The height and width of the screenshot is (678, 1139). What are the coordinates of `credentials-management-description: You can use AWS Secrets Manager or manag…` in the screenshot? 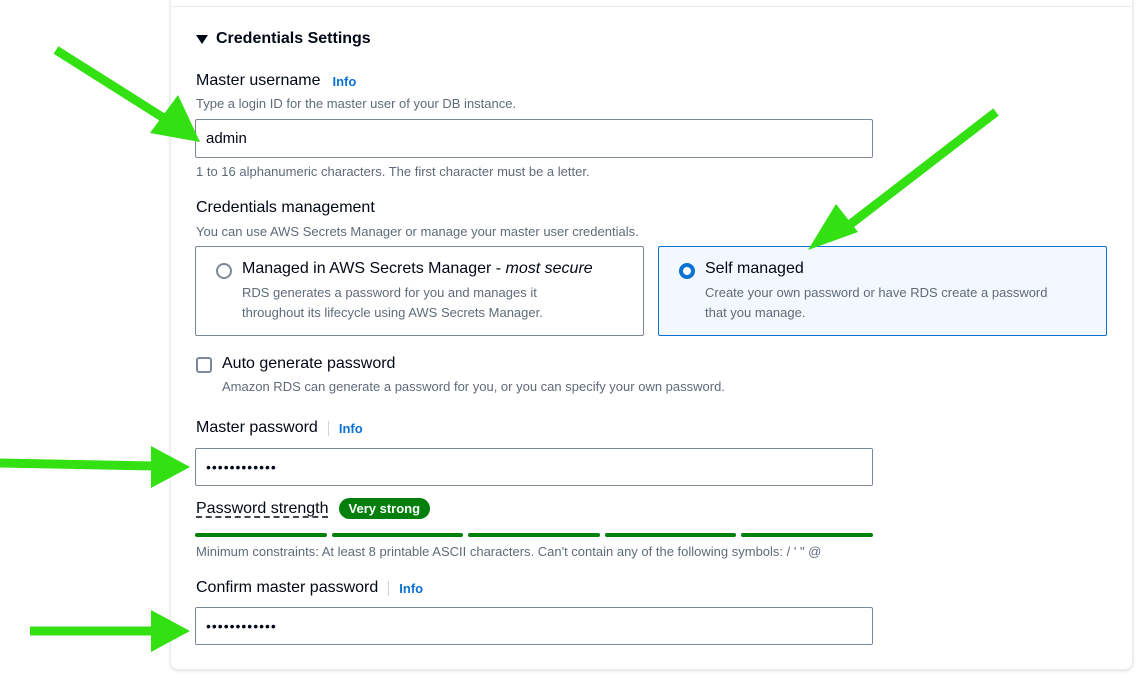 It's located at (417, 231).